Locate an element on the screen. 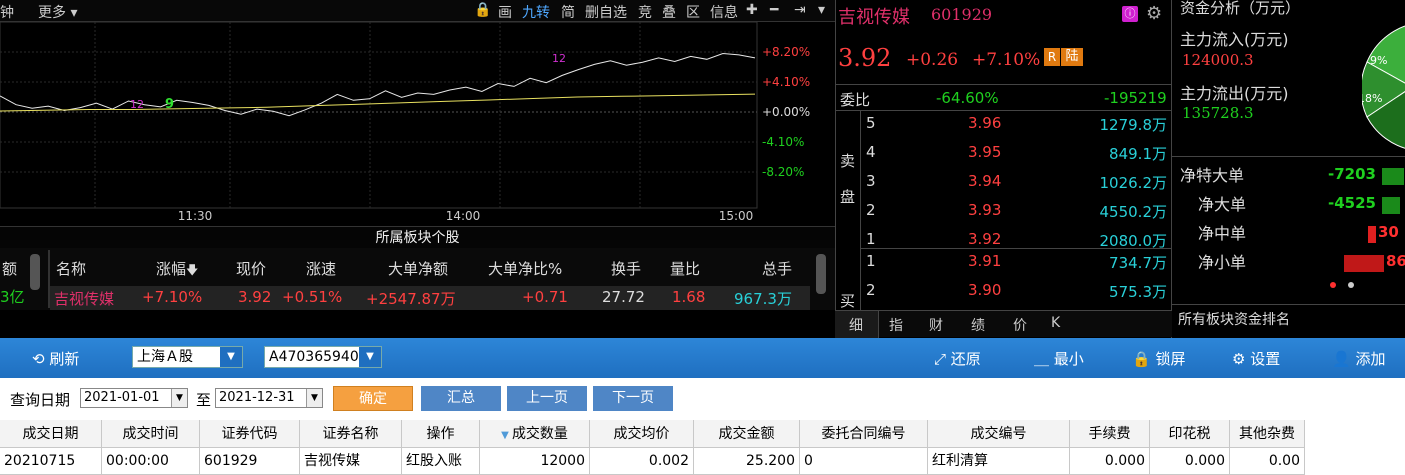 This screenshot has height=475, width=1405. last-price: 3.92 is located at coordinates (865, 58).